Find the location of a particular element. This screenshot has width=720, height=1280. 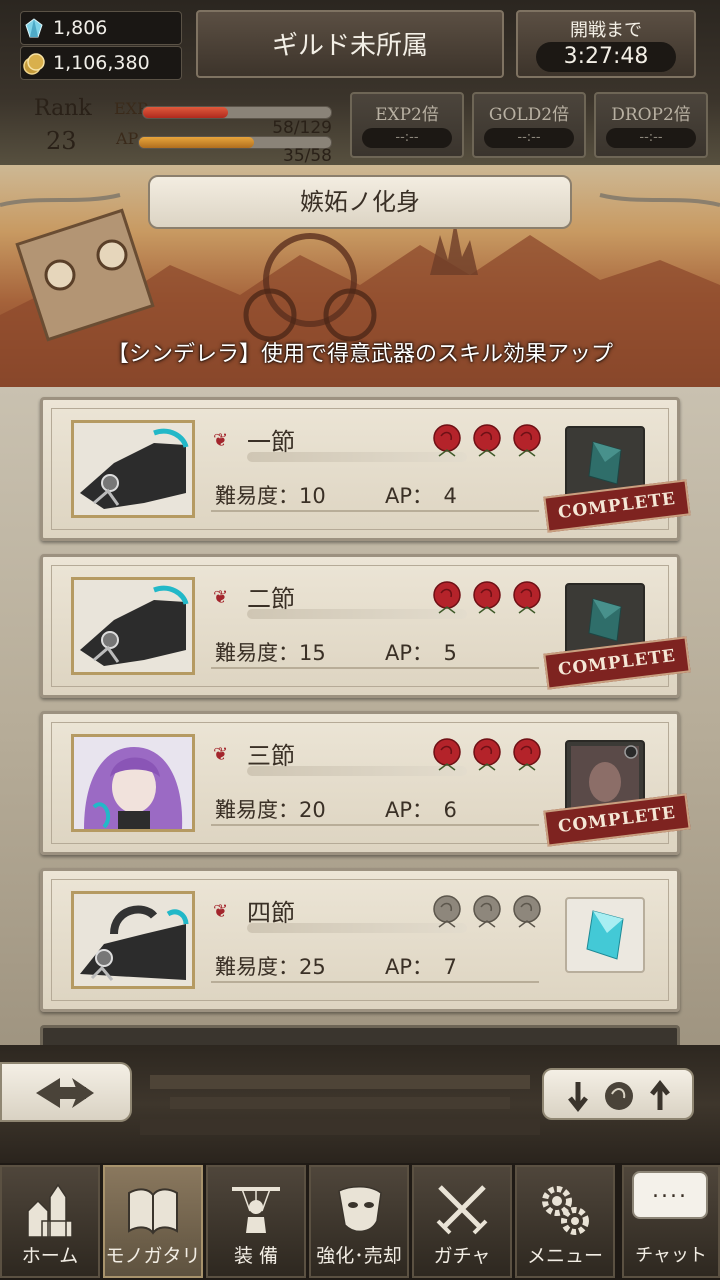

drop-boost-button: DROP2倍 --:-- is located at coordinates (651, 125).